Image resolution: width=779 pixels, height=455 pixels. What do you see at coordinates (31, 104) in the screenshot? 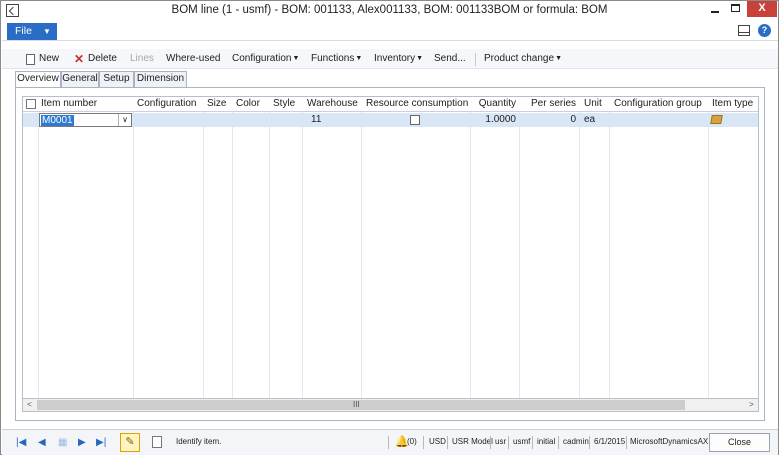
I see `select-all-checkbox` at bounding box center [31, 104].